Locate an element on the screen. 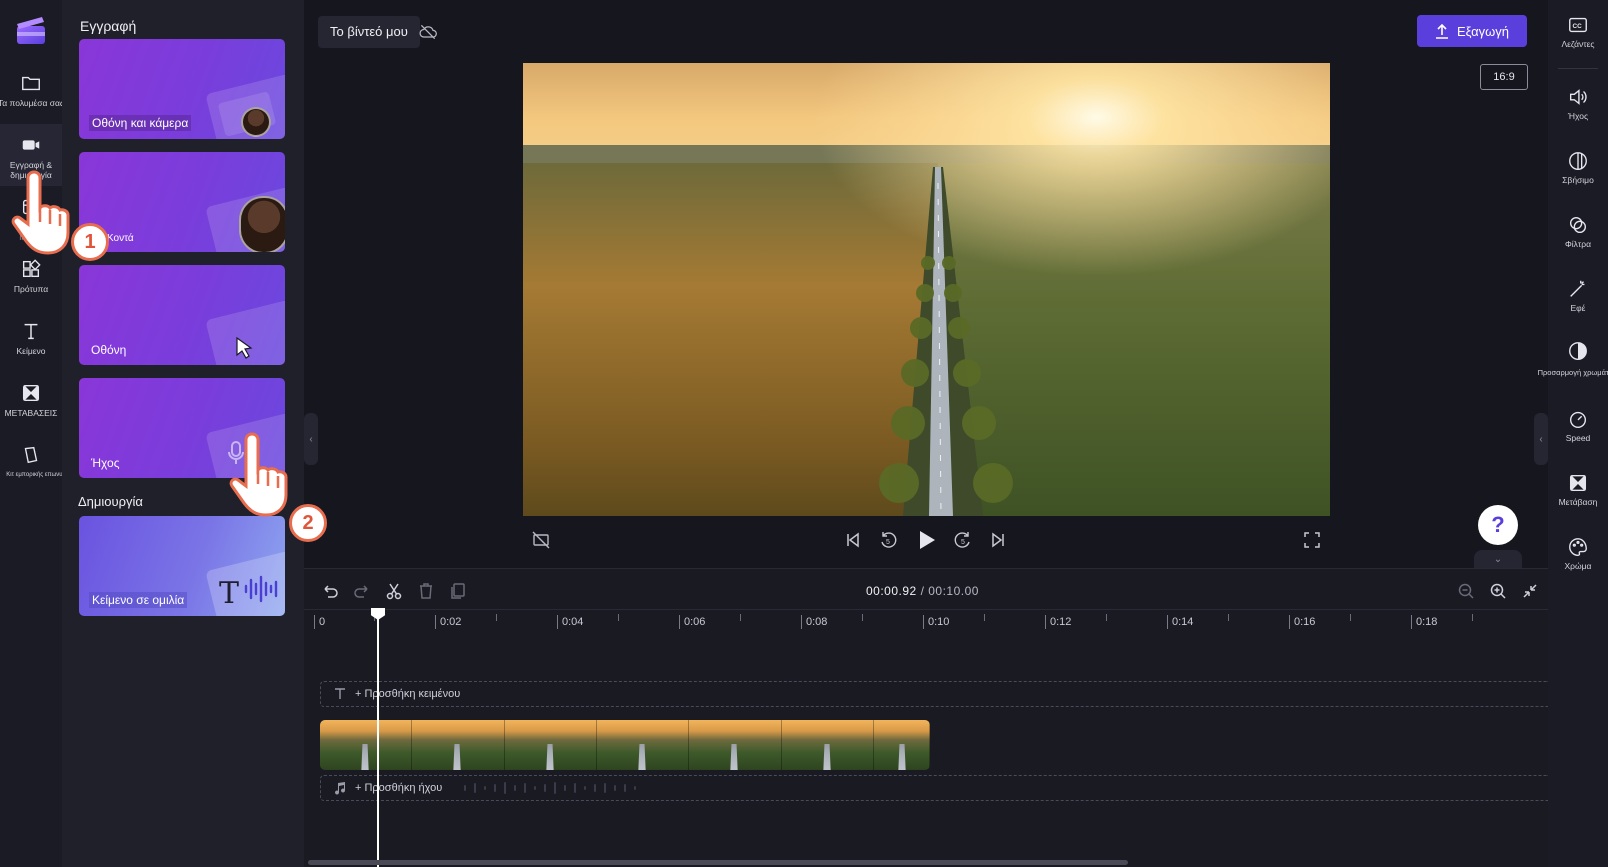 The image size is (1608, 867). trash-icon is located at coordinates (426, 591).